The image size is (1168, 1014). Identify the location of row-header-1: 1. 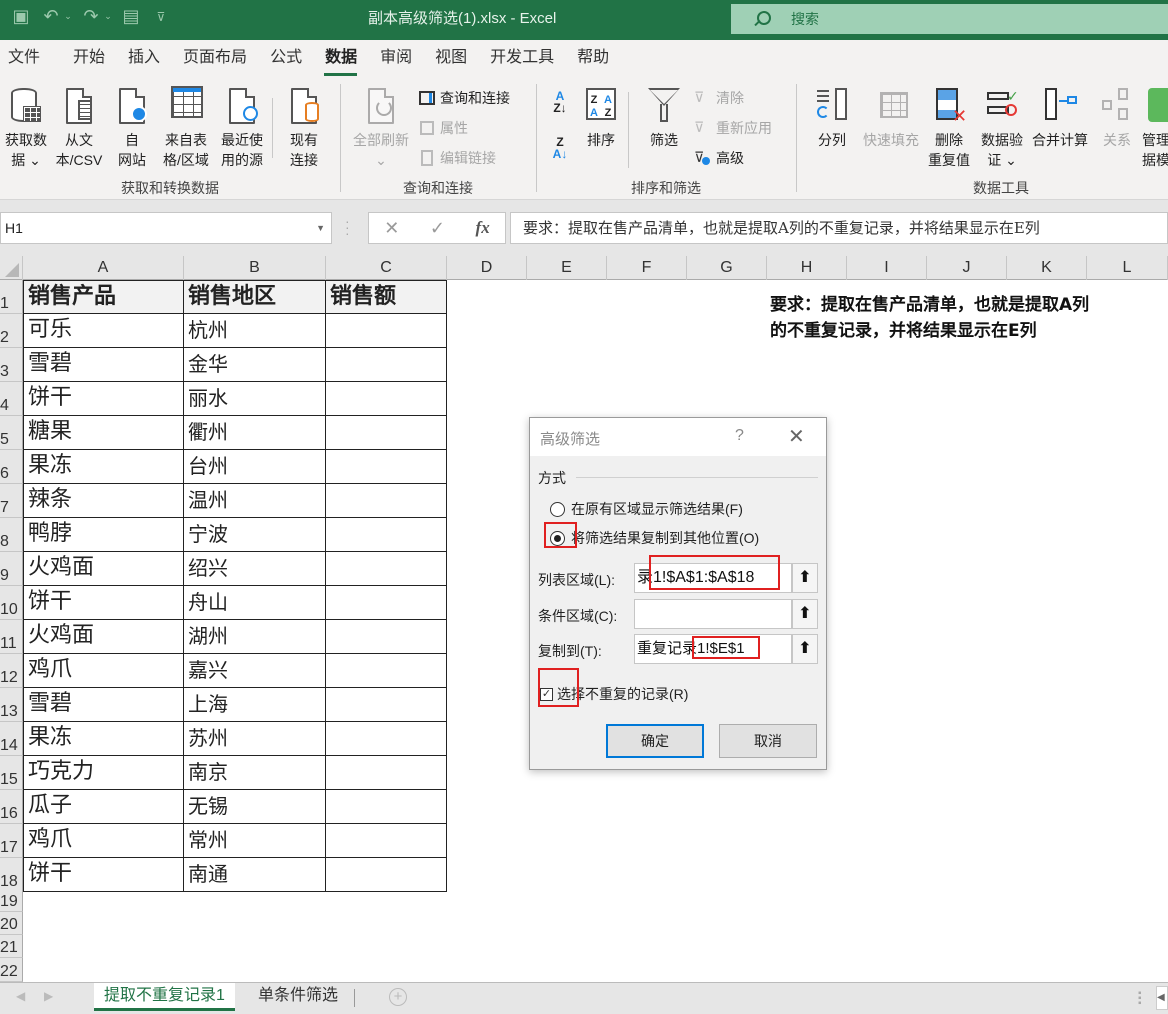
(11, 297).